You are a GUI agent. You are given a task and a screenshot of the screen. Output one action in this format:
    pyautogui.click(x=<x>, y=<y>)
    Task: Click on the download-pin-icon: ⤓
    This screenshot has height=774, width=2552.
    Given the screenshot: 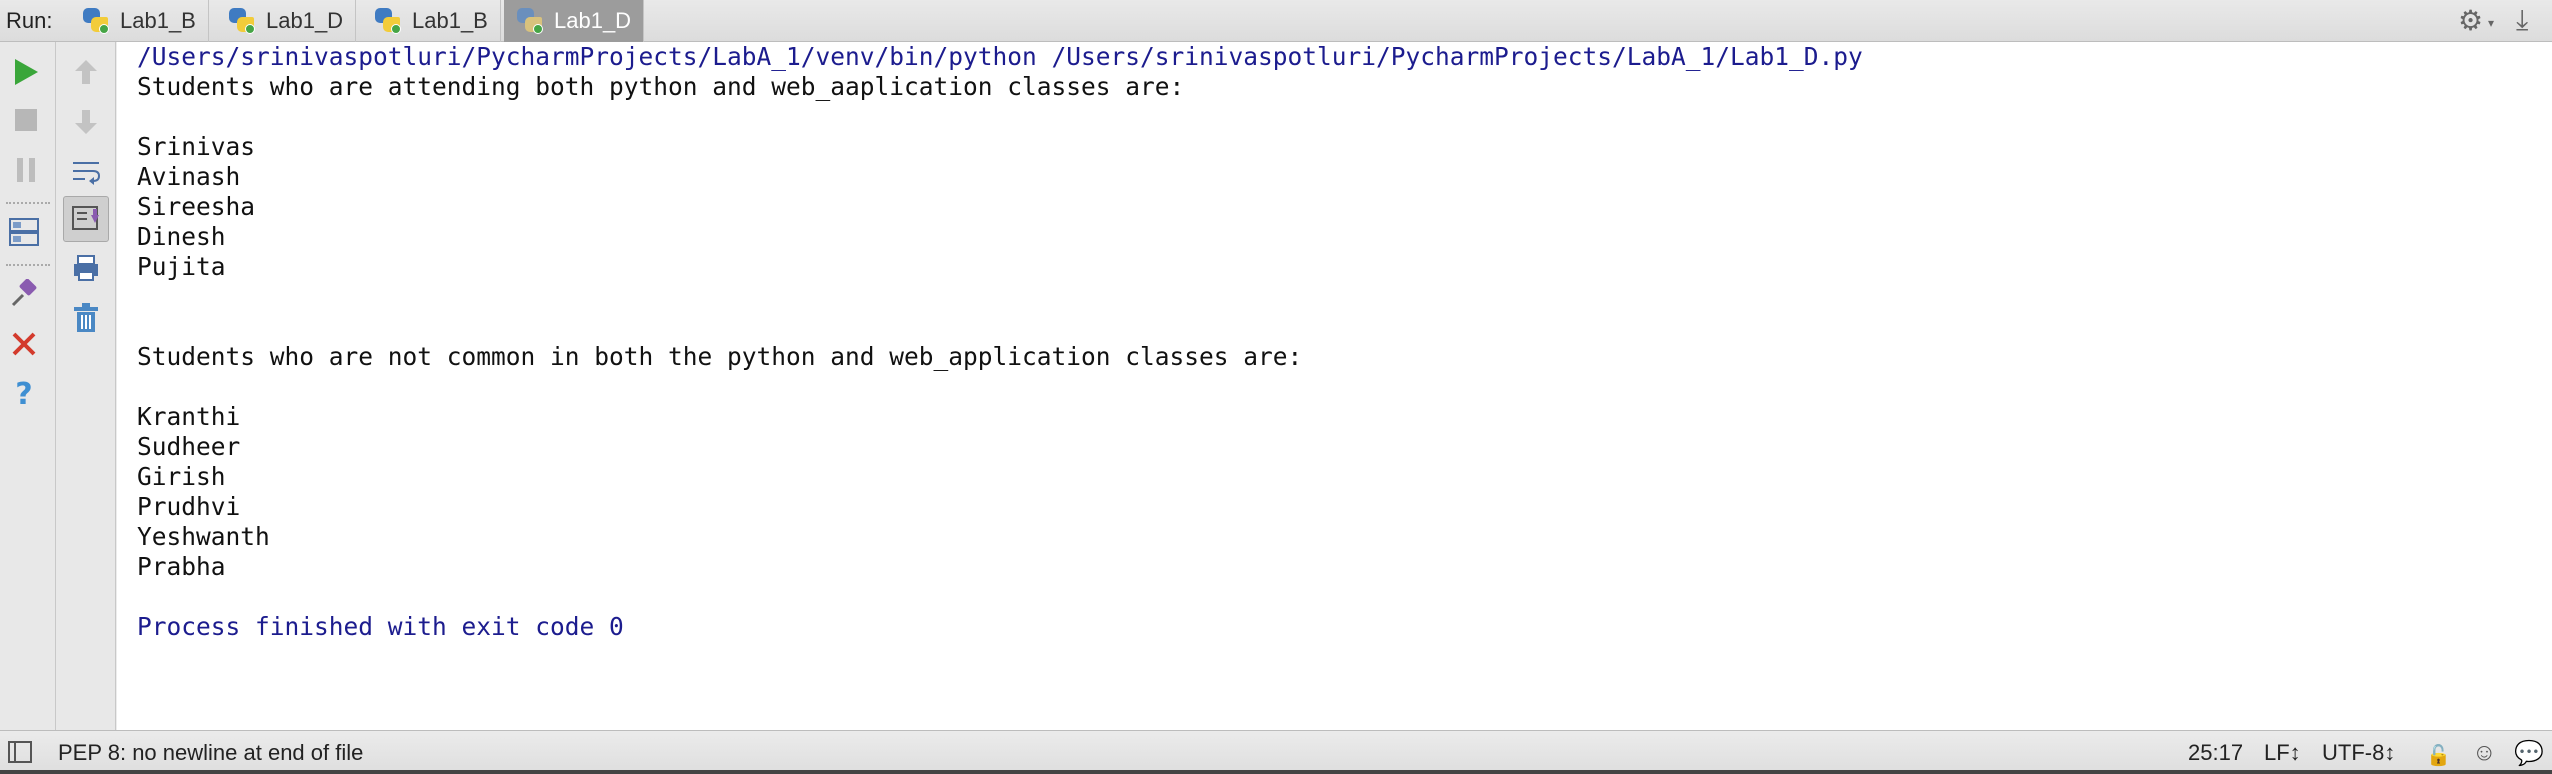 What is the action you would take?
    pyautogui.click(x=2522, y=20)
    